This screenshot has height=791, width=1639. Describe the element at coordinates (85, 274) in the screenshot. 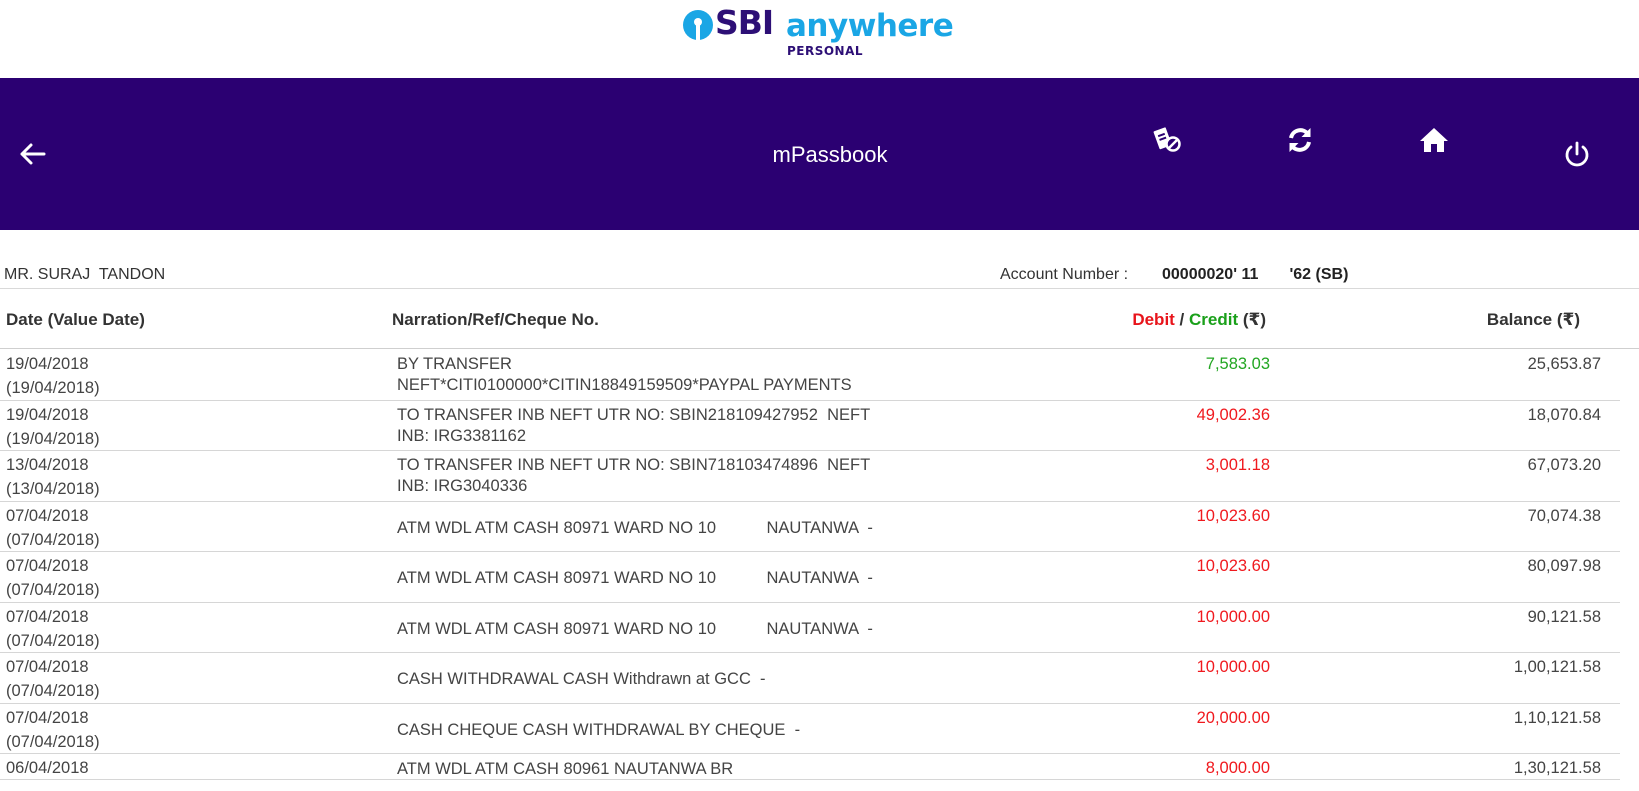

I see `account-holder-name: MR. SURAJ TANDON` at that location.